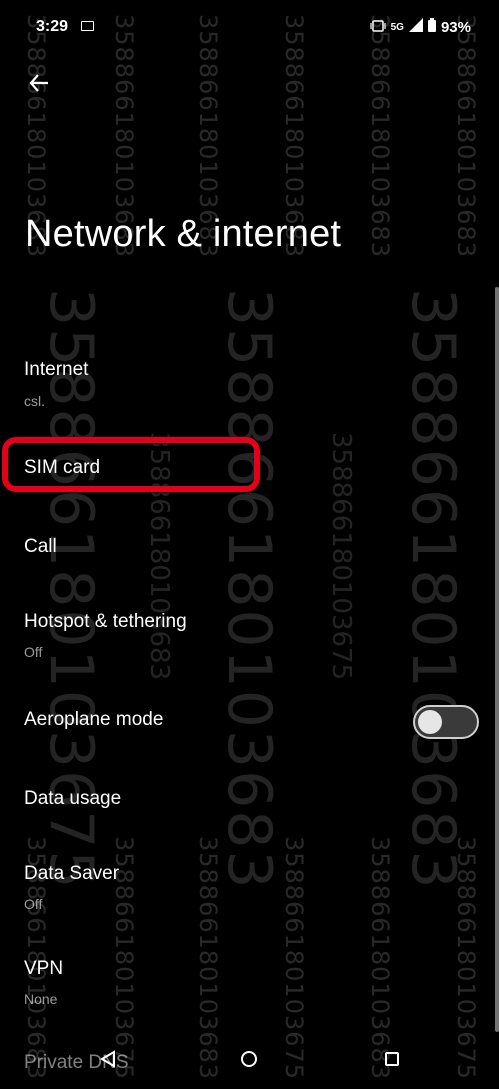 The image size is (499, 1089). What do you see at coordinates (131, 464) in the screenshot?
I see `highlight-box` at bounding box center [131, 464].